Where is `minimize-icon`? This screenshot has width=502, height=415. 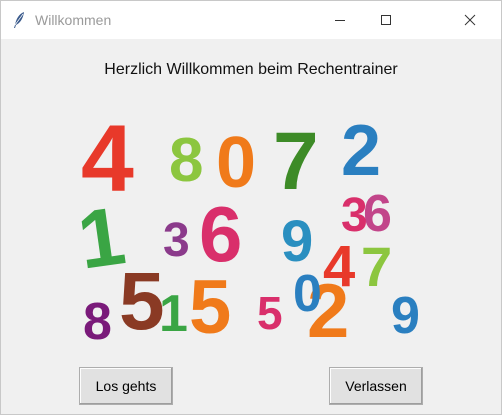
minimize-icon is located at coordinates (340, 20).